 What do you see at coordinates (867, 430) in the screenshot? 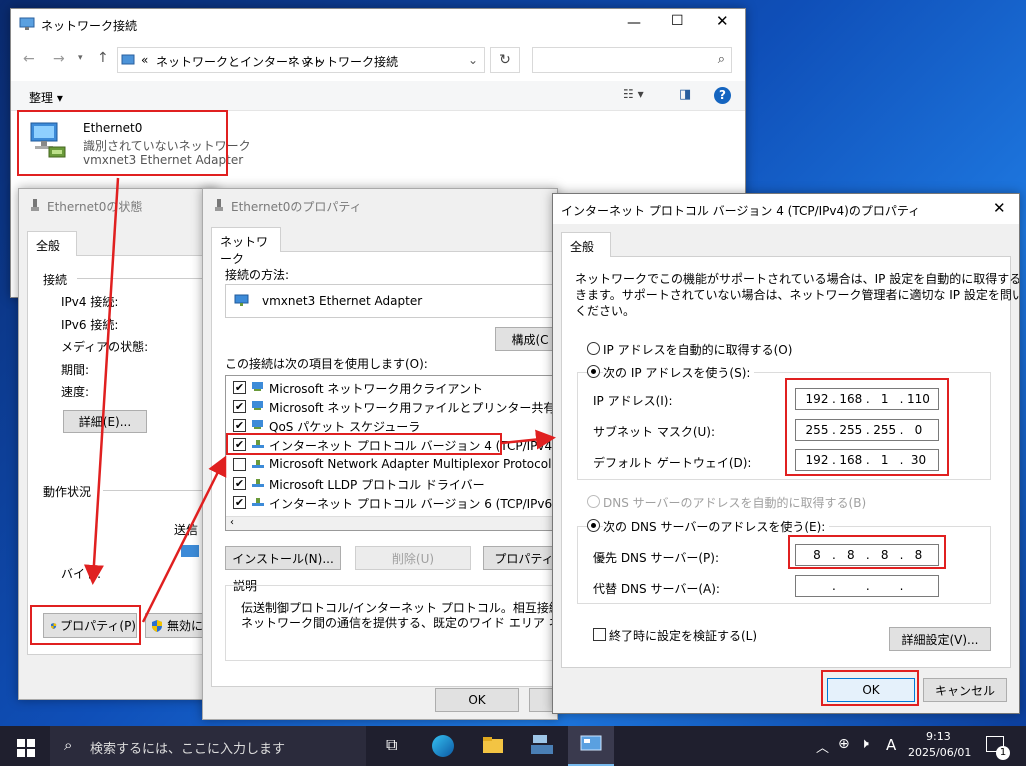
I see `subnet-mask-input: 255. 255. 255. 0` at bounding box center [867, 430].